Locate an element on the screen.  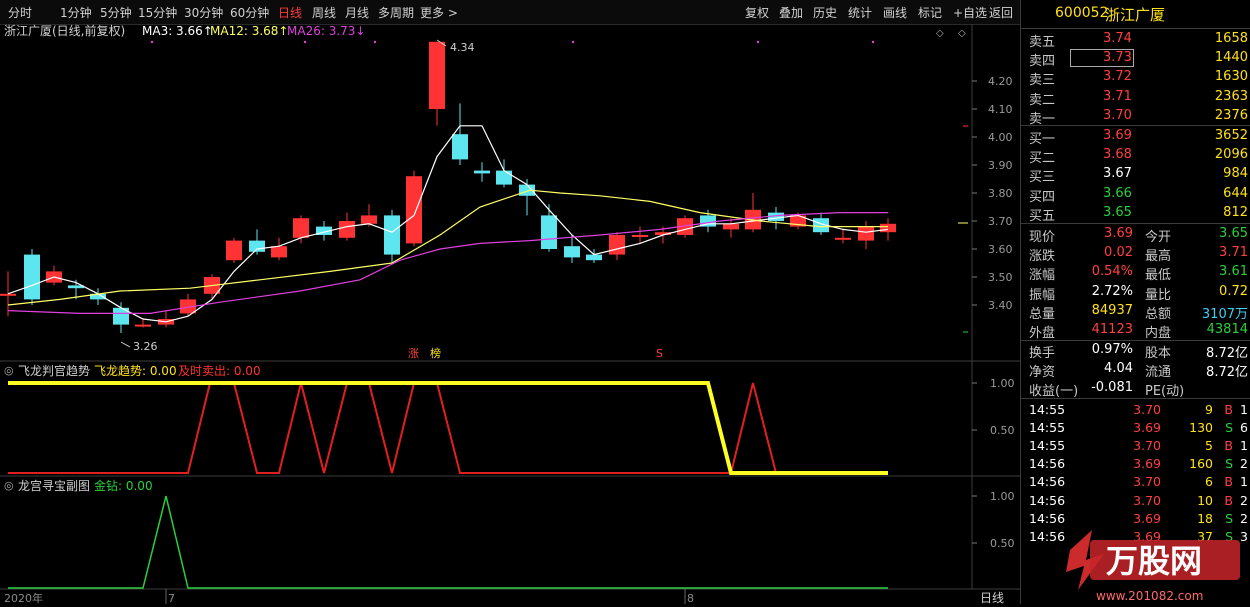
quote-row: 换手 0.97% 股本 8.72亿 is located at coordinates (1135, 351).